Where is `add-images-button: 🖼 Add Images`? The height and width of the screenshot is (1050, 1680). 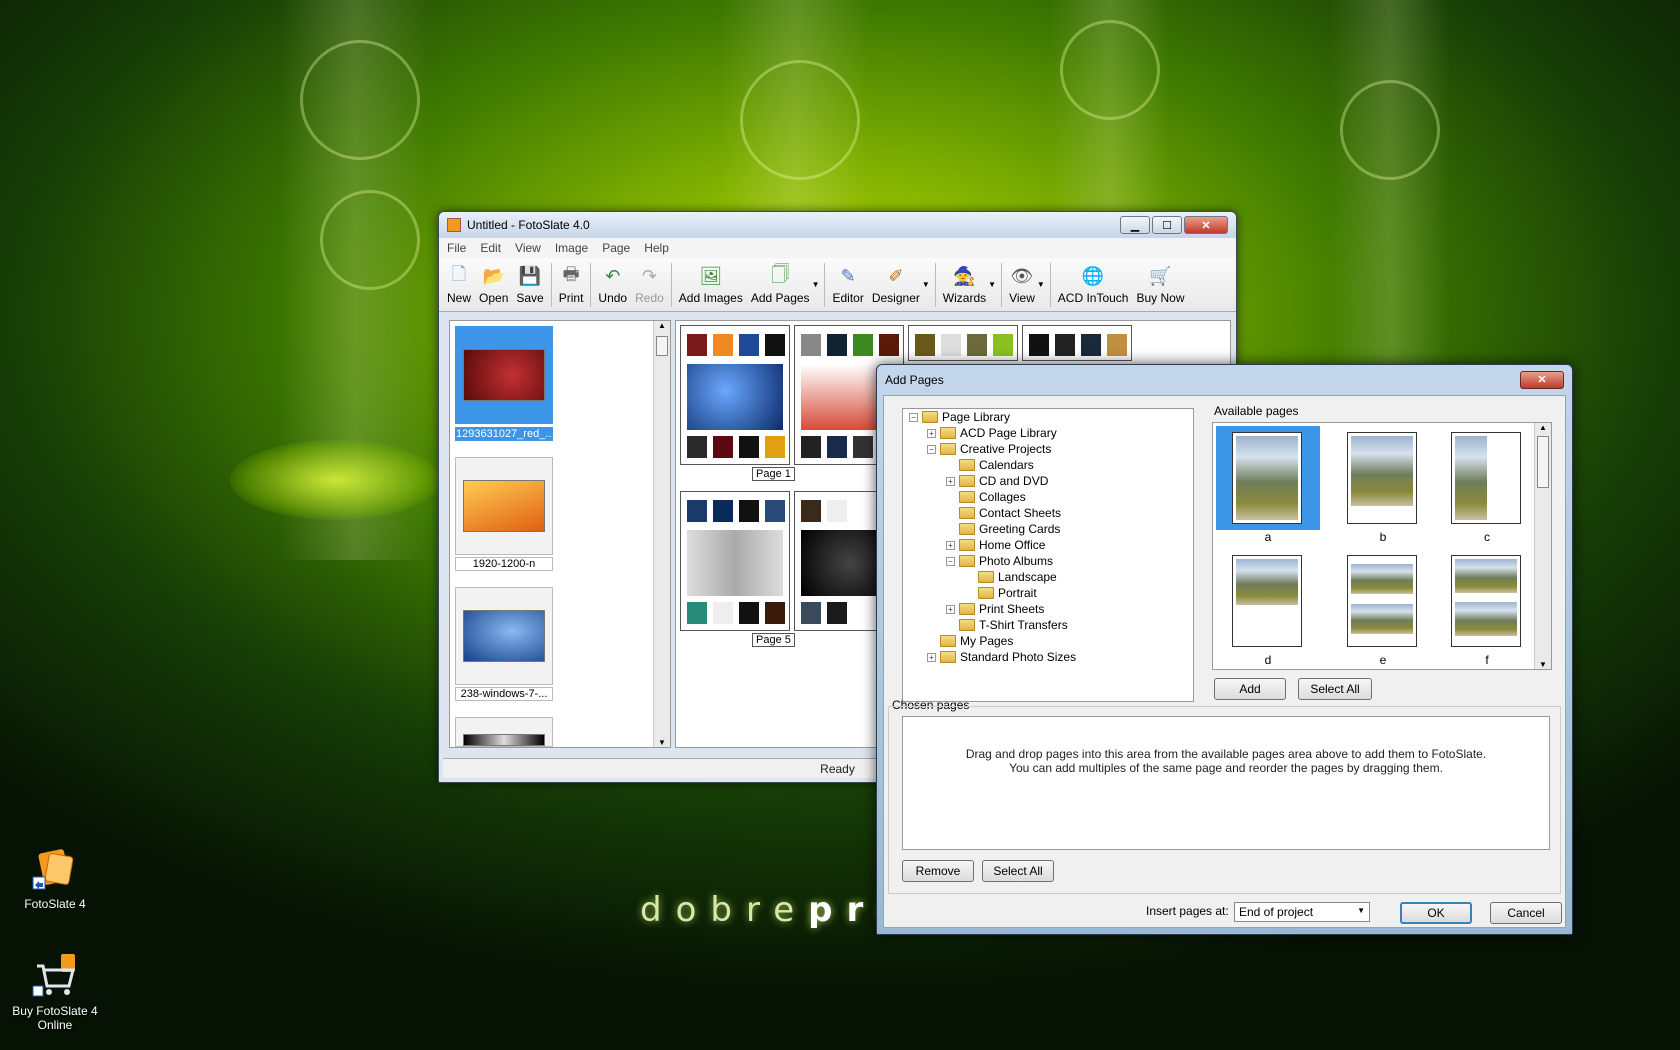
add-images-button: 🖼 Add Images is located at coordinates (711, 285).